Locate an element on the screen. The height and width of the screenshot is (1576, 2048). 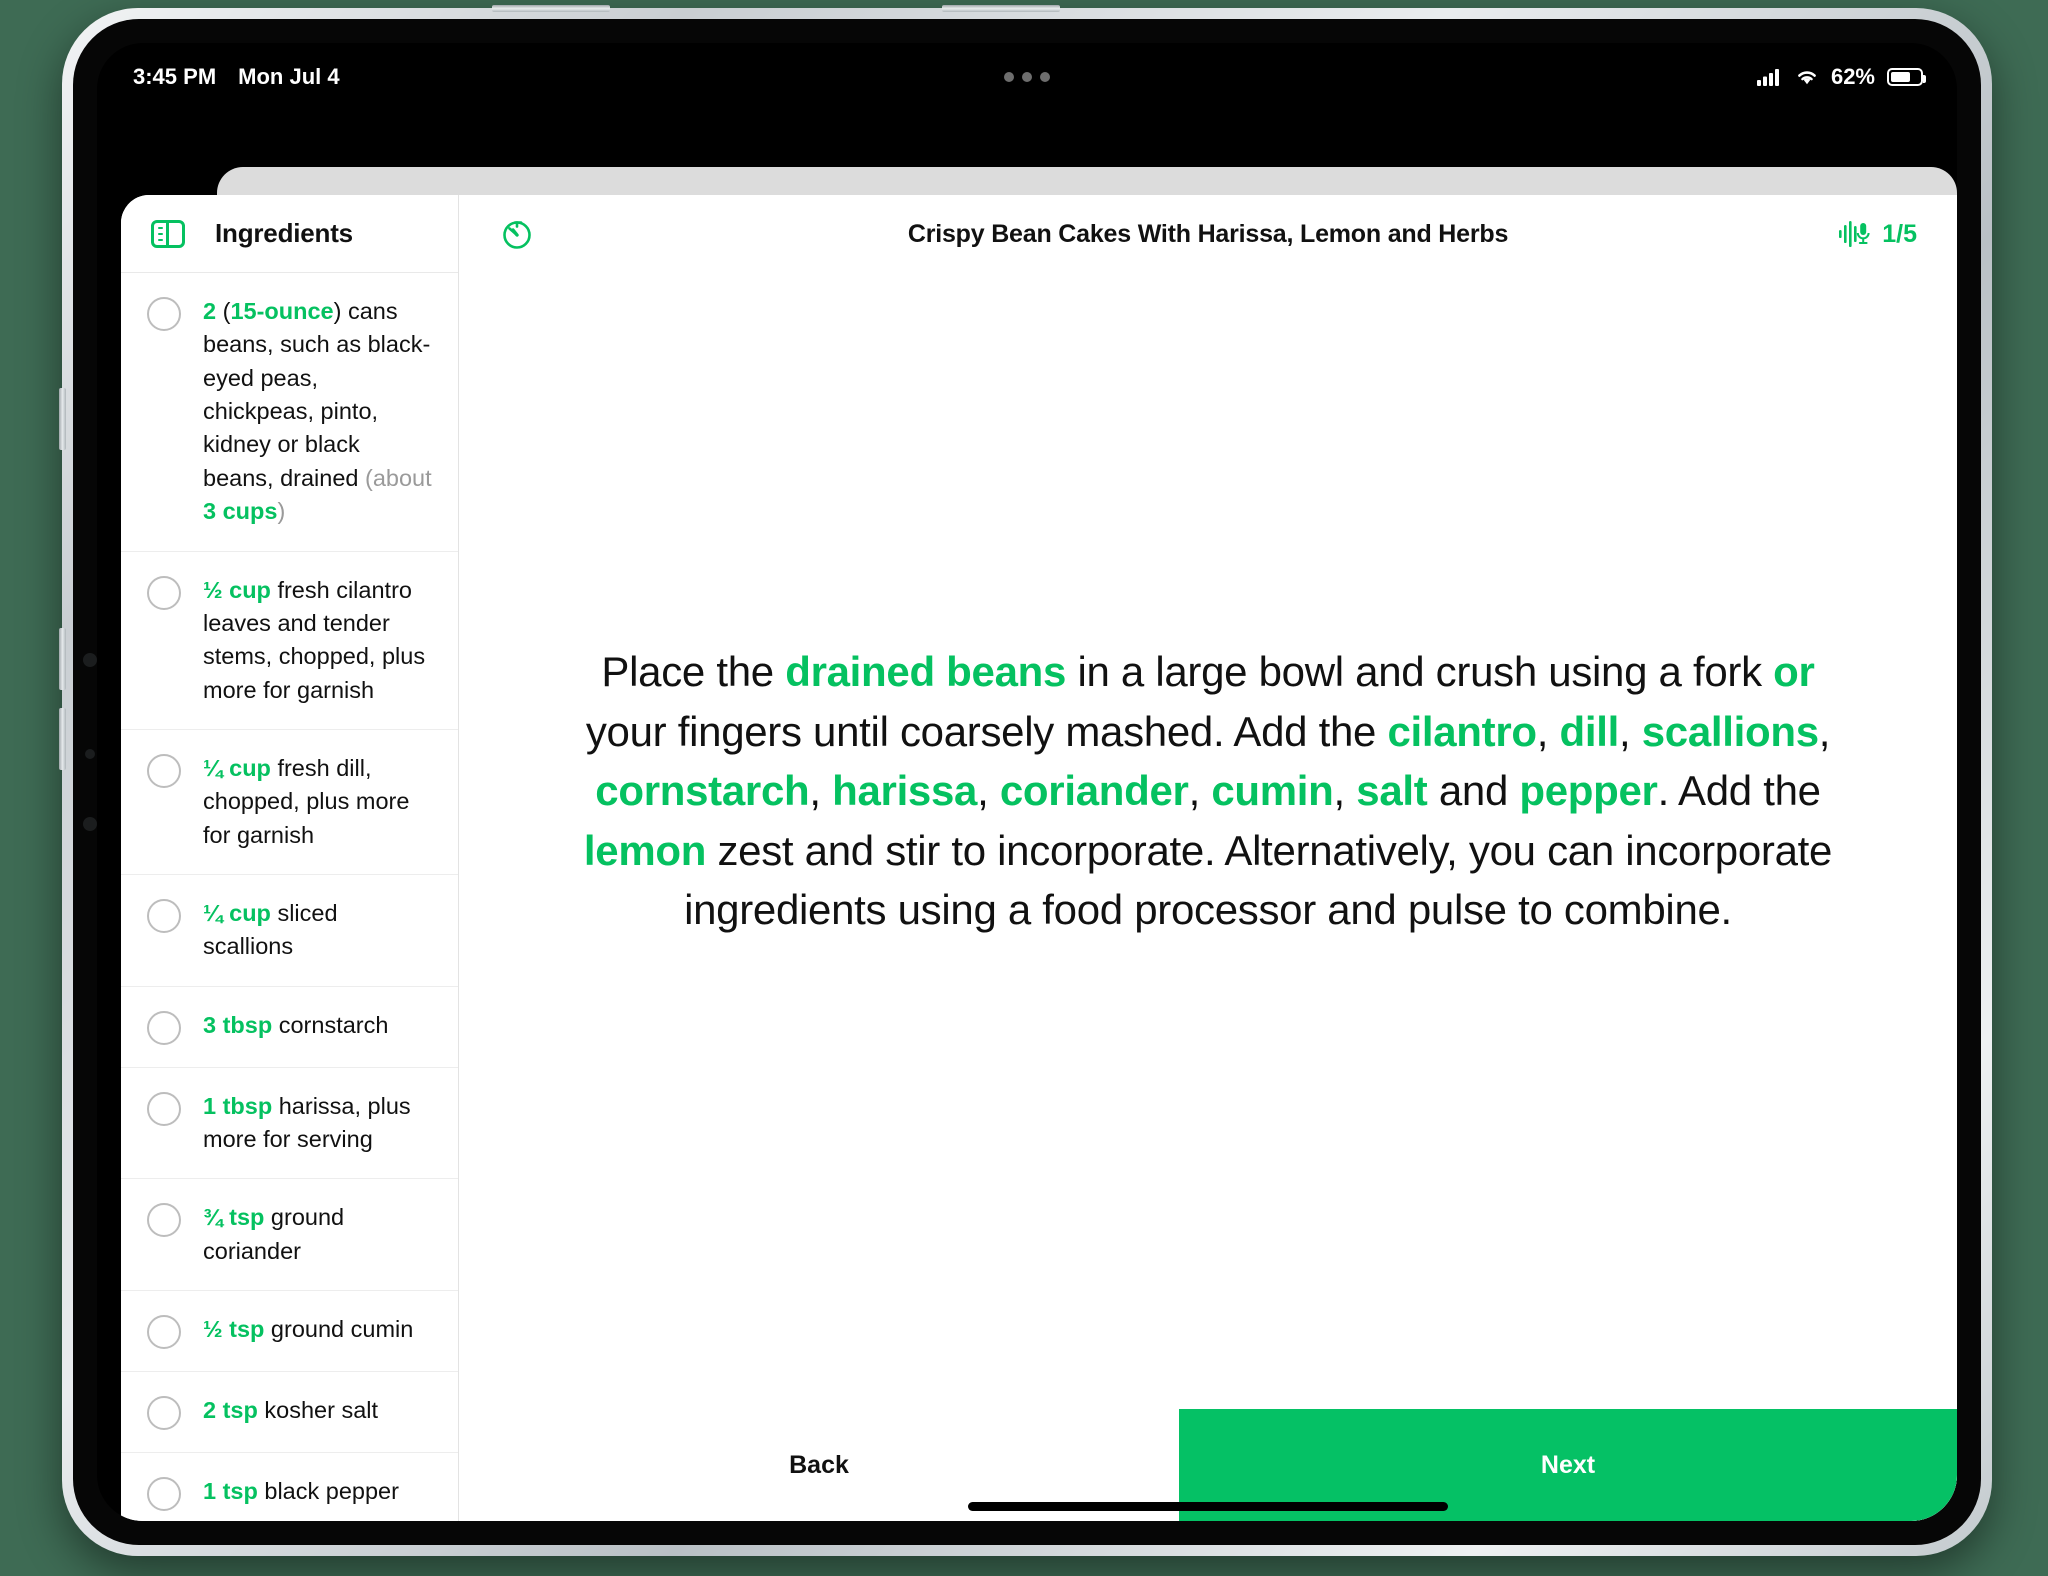
voice-waveform-mic-icon is located at coordinates (1855, 234).